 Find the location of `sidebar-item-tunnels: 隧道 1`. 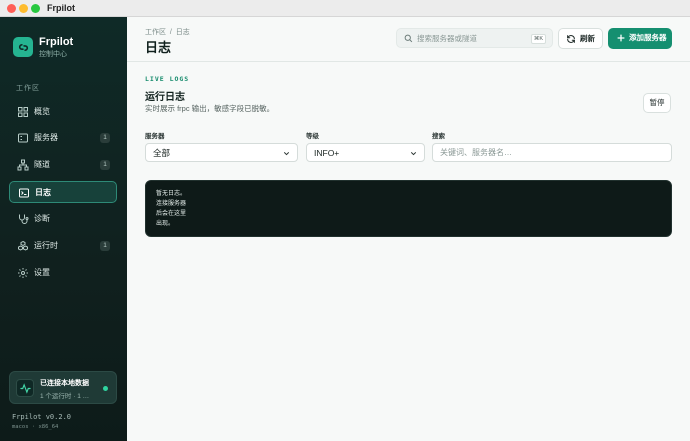

sidebar-item-tunnels: 隧道 1 is located at coordinates (63, 165).